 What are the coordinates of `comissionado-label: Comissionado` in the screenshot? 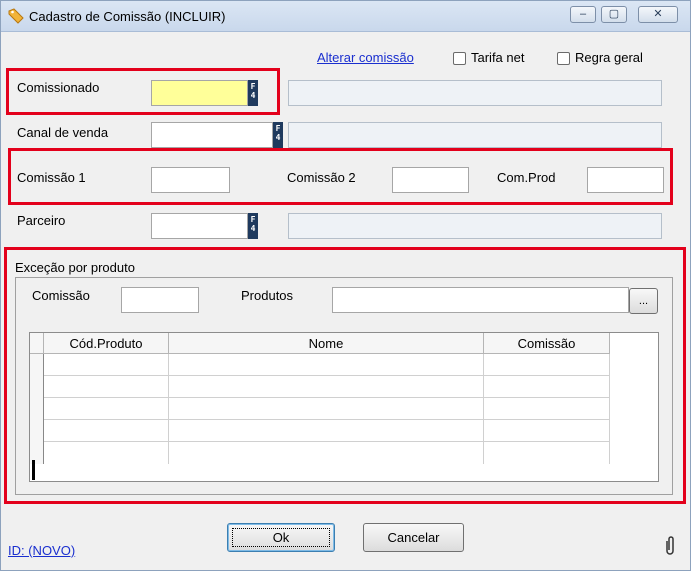 It's located at (58, 87).